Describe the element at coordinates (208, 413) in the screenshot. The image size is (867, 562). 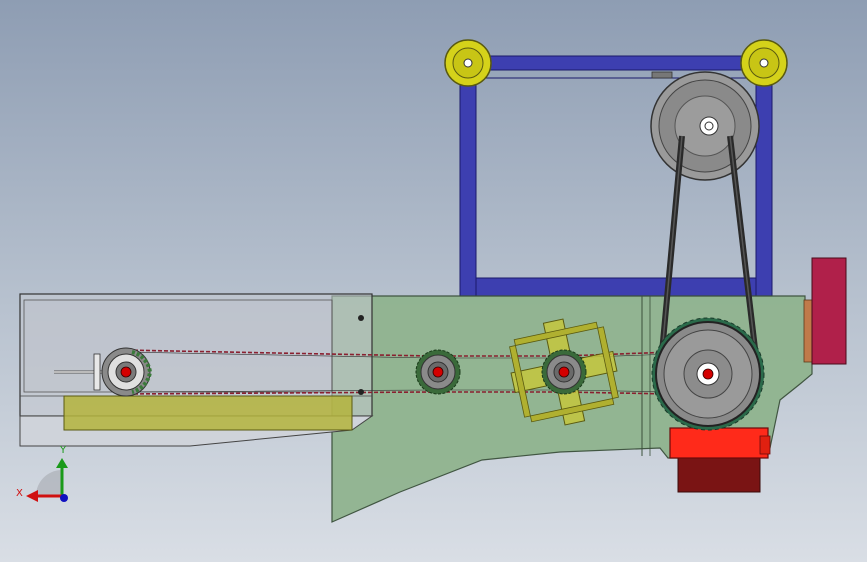
I see `collection-tray` at that location.